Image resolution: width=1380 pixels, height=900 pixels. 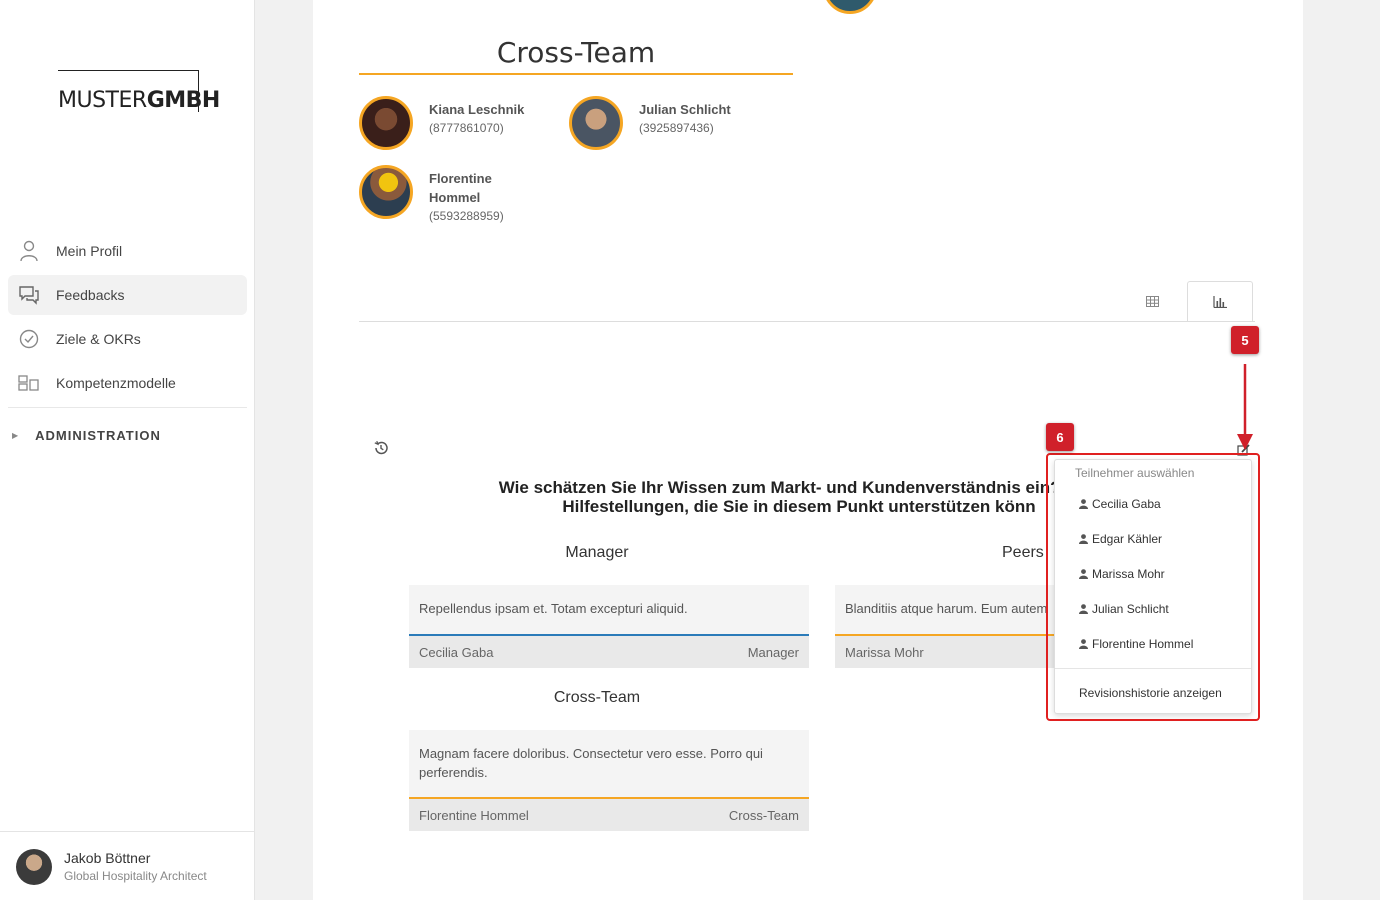 What do you see at coordinates (127, 407) in the screenshot?
I see `nav-divider` at bounding box center [127, 407].